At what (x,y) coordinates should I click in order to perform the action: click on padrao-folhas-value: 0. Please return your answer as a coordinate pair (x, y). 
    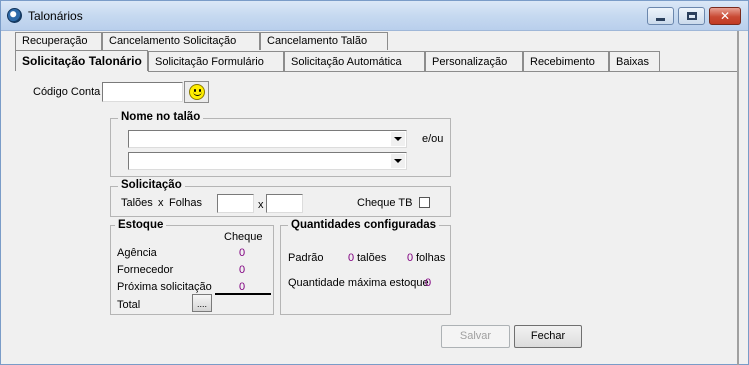
    Looking at the image, I should click on (410, 258).